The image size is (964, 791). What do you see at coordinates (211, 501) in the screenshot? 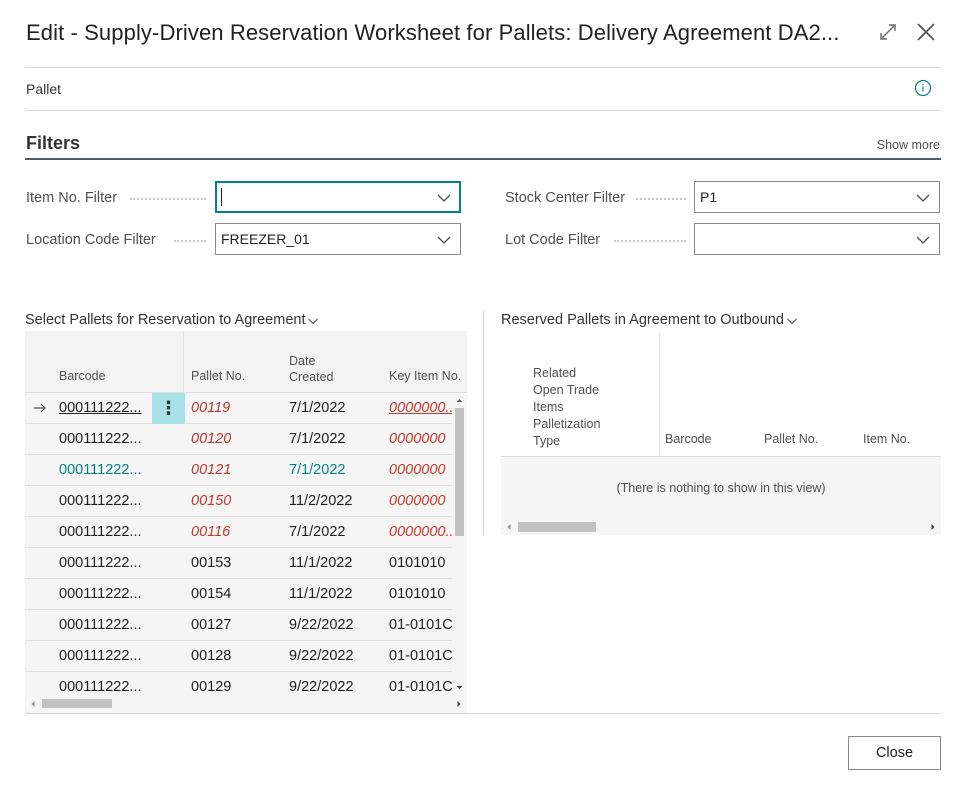
I see `cell-pallet-no: 00150` at bounding box center [211, 501].